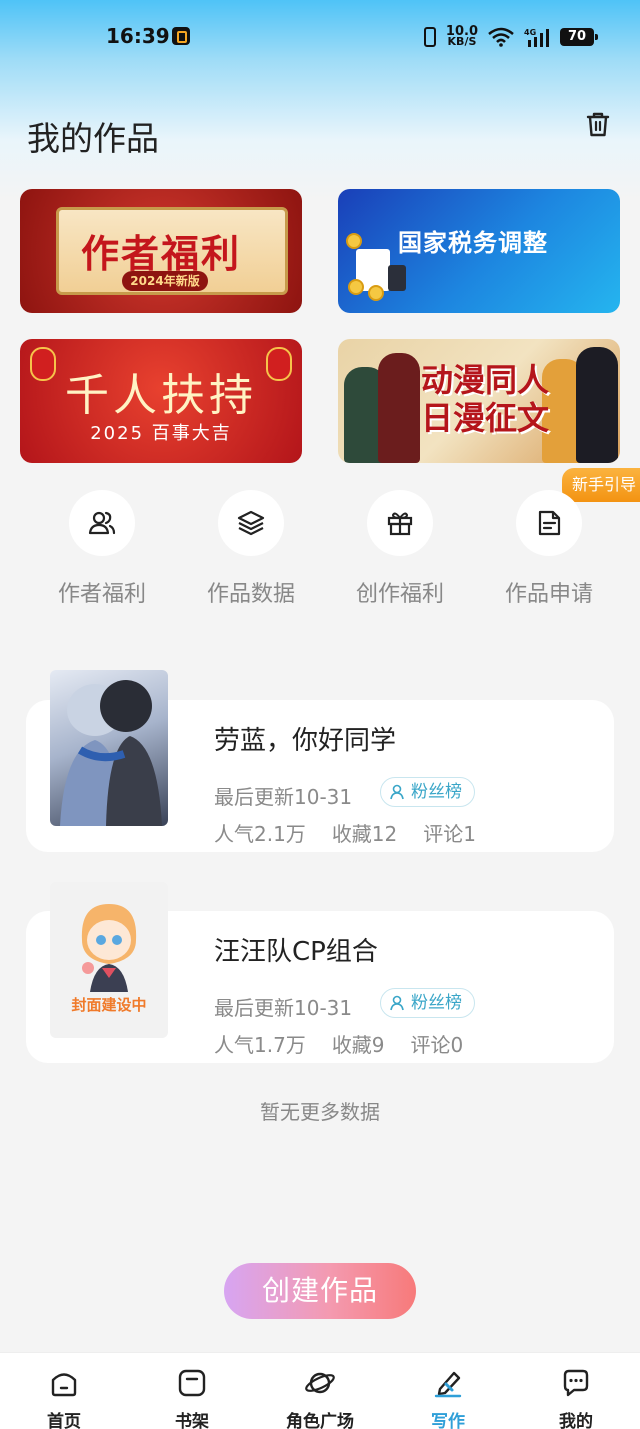 The width and height of the screenshot is (640, 1429). Describe the element at coordinates (250, 594) in the screenshot. I see `quick-action-label: 作品数据` at that location.